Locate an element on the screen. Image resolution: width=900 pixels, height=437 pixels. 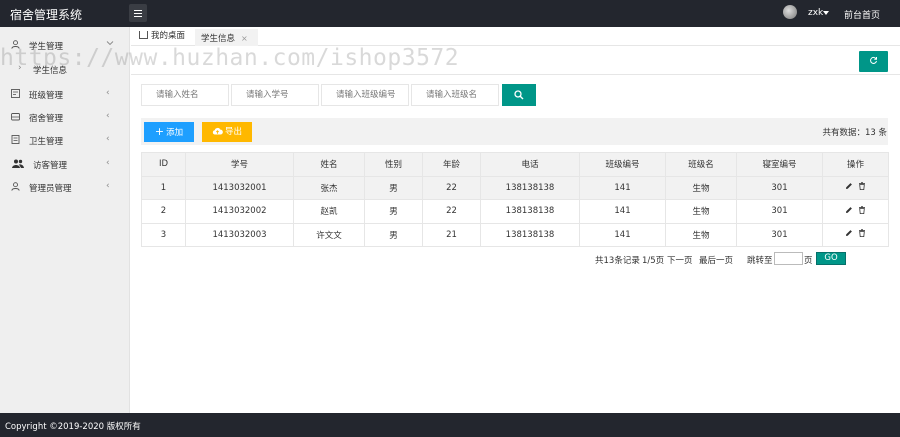
pager-last-link: 最后一页 is located at coordinates (716, 260).